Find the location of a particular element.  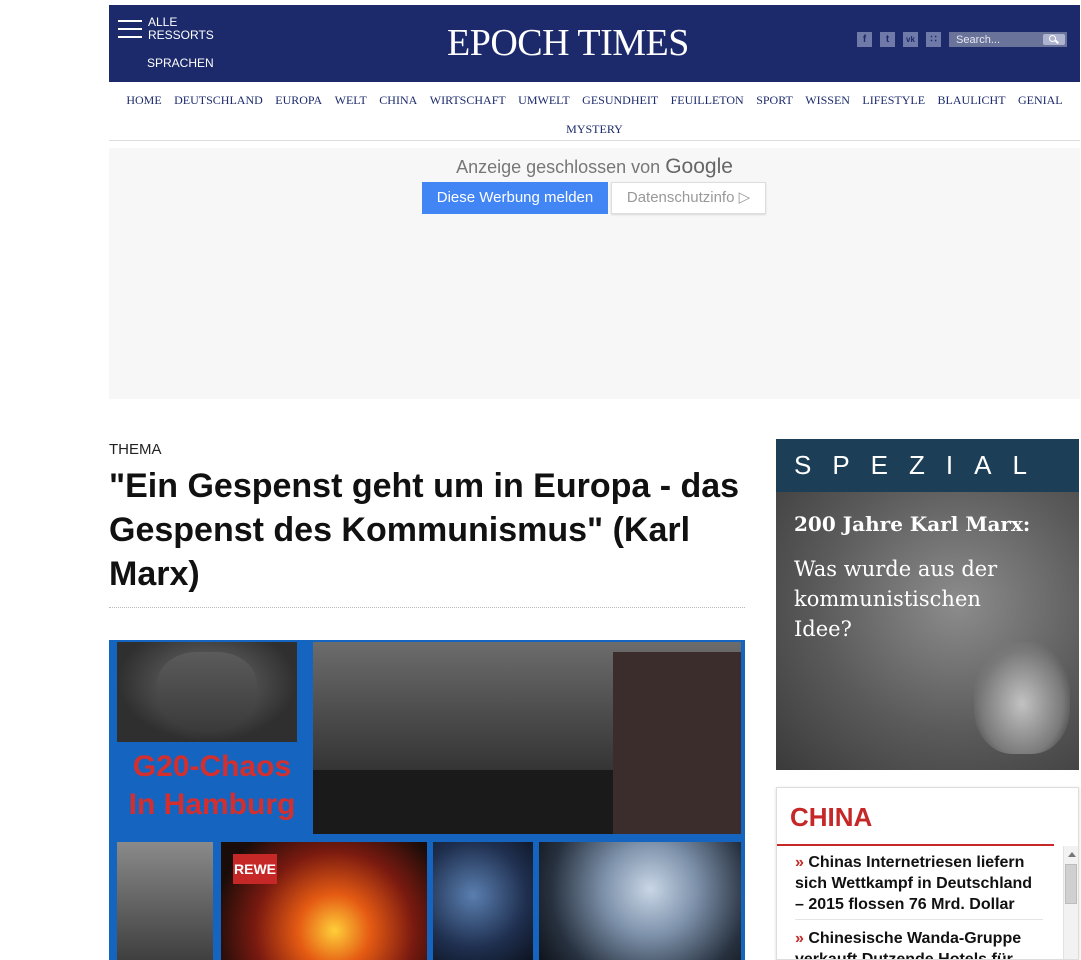

scrollbar-thumb is located at coordinates (1071, 884).